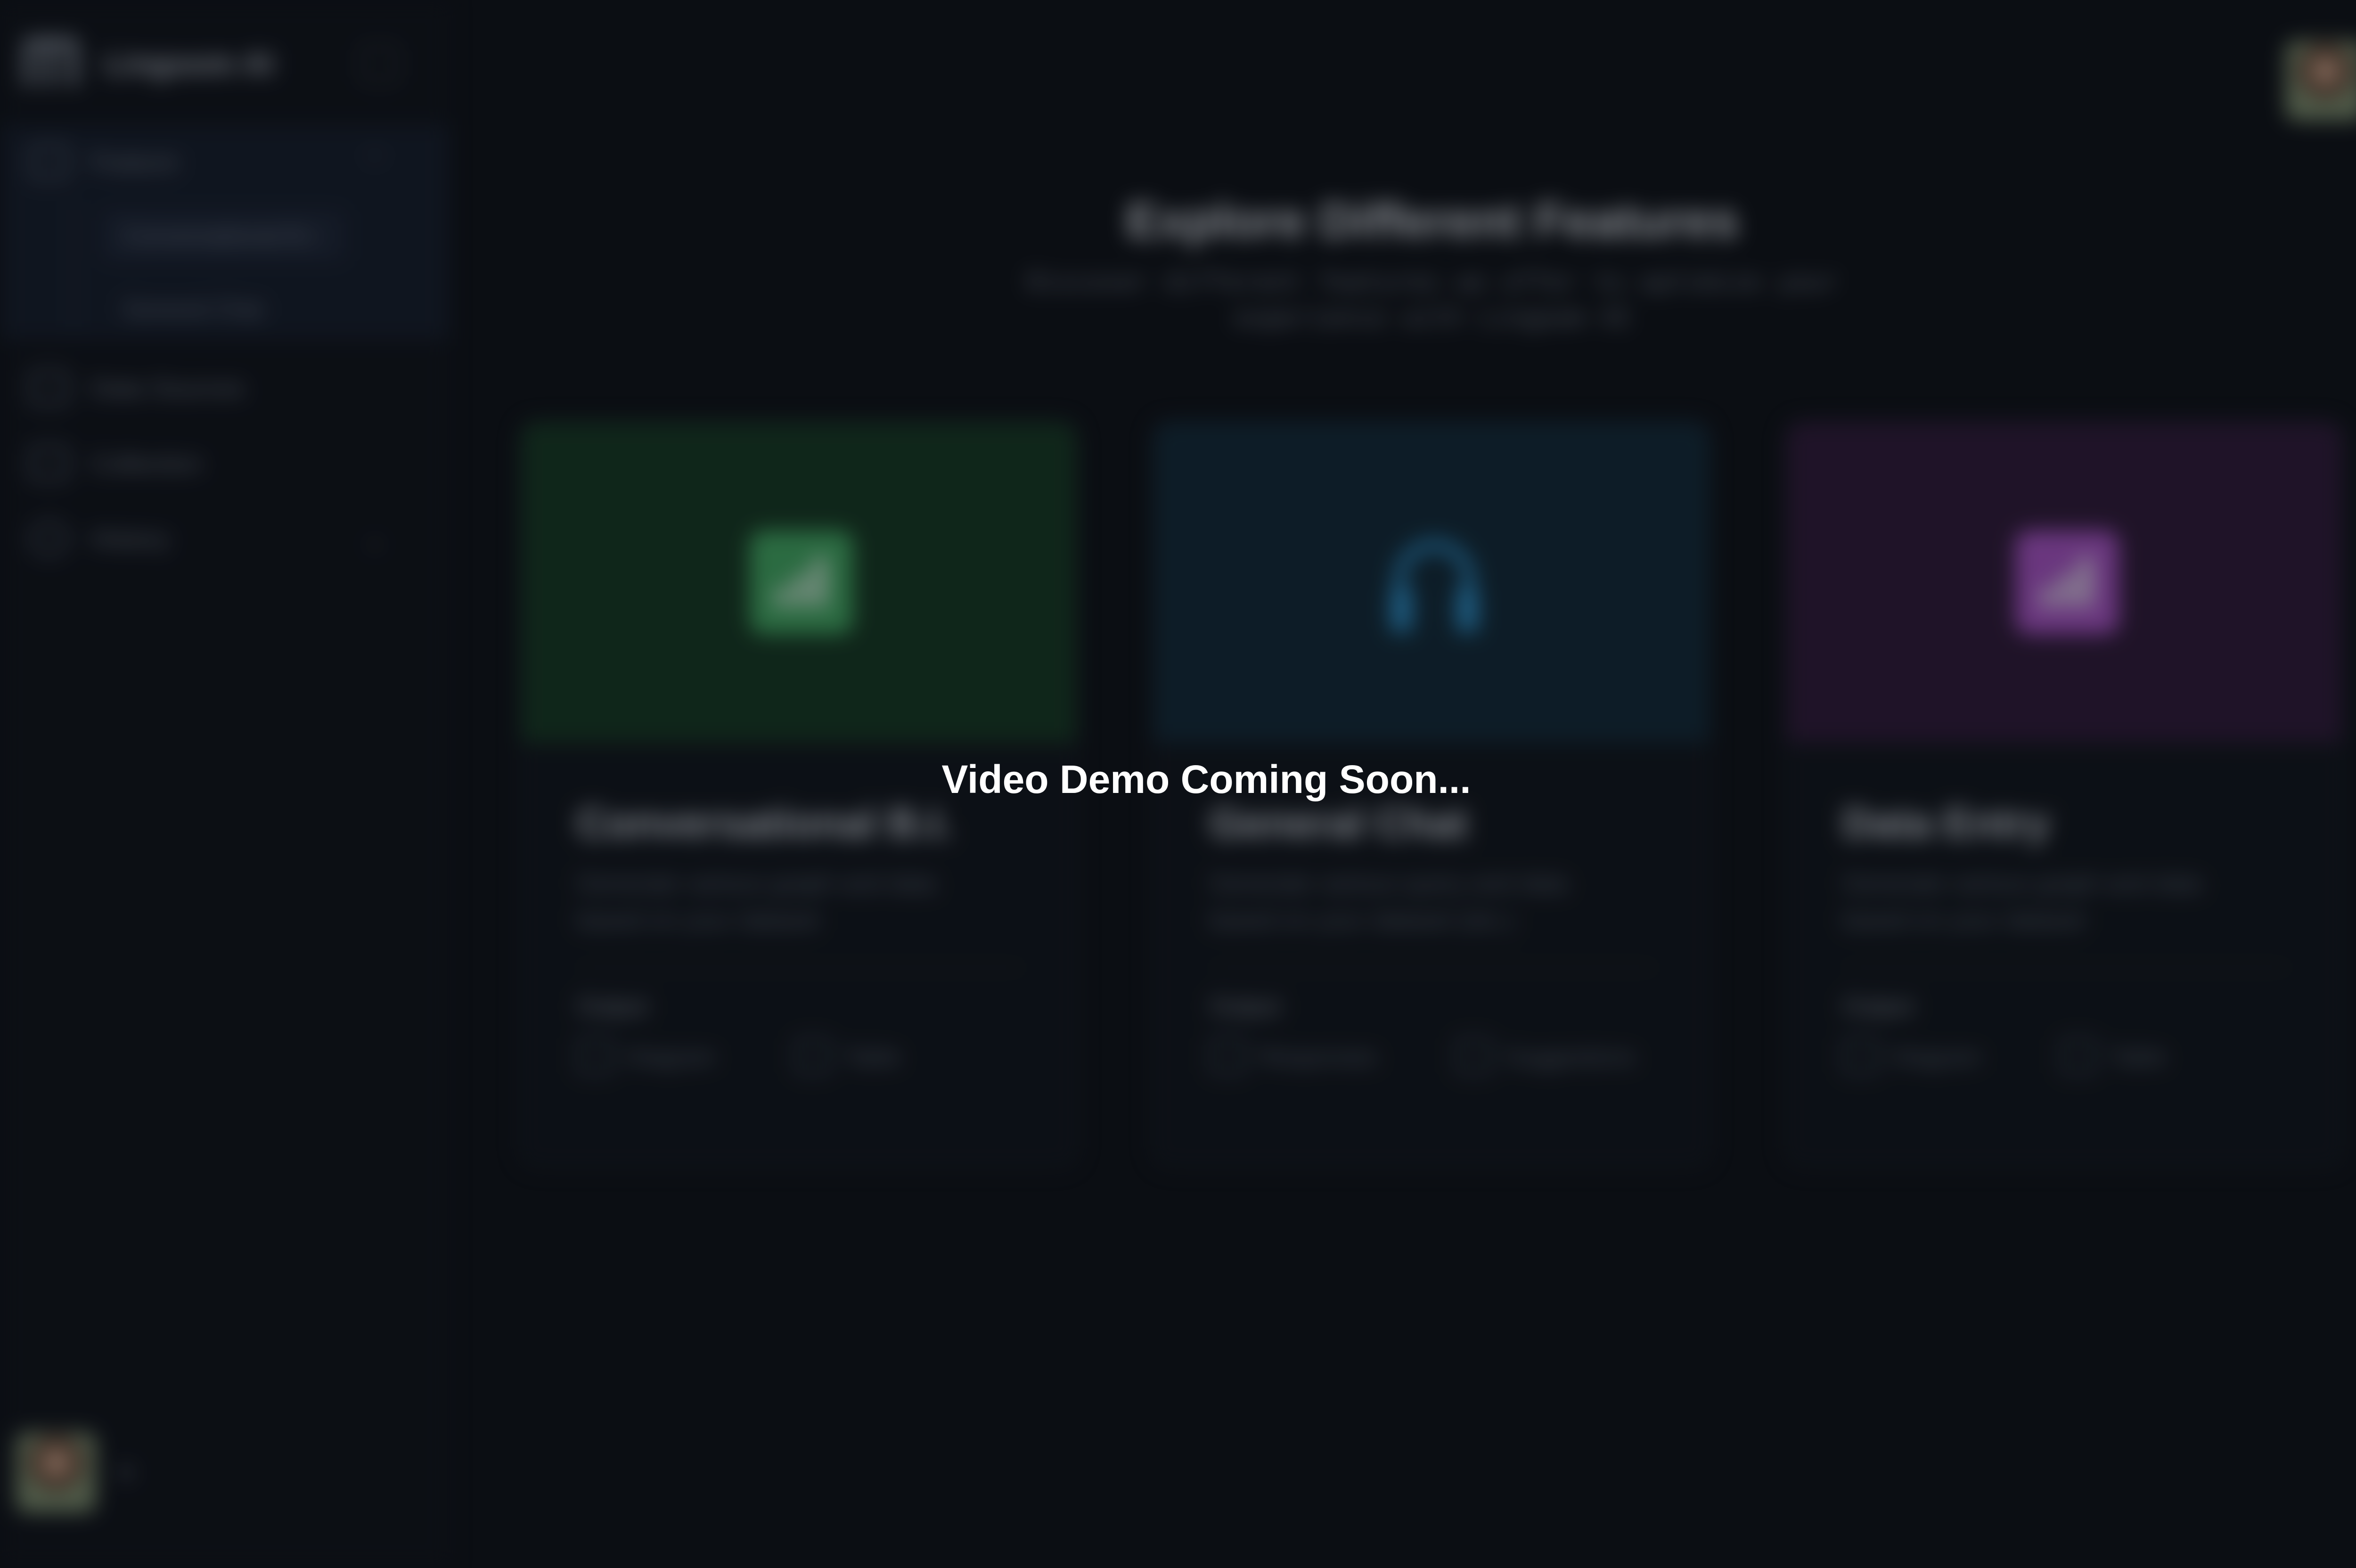  Describe the element at coordinates (130, 539) in the screenshot. I see `sidebar-item-label: History` at that location.